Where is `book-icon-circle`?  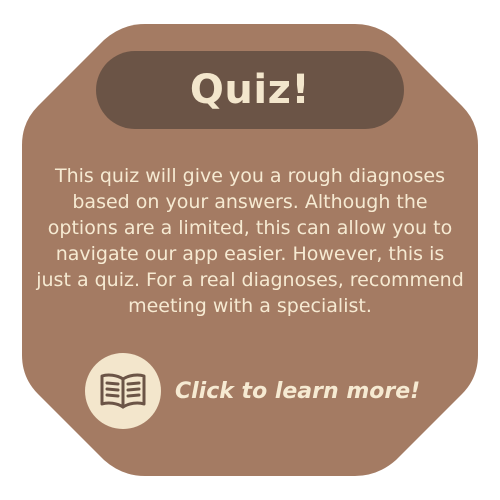
book-icon-circle is located at coordinates (123, 391).